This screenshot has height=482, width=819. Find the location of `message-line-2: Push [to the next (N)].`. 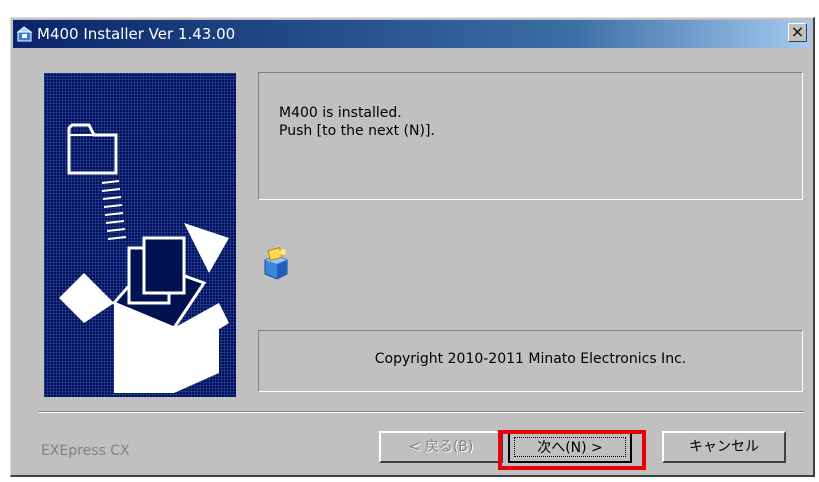

message-line-2: Push [to the next (N)]. is located at coordinates (357, 131).